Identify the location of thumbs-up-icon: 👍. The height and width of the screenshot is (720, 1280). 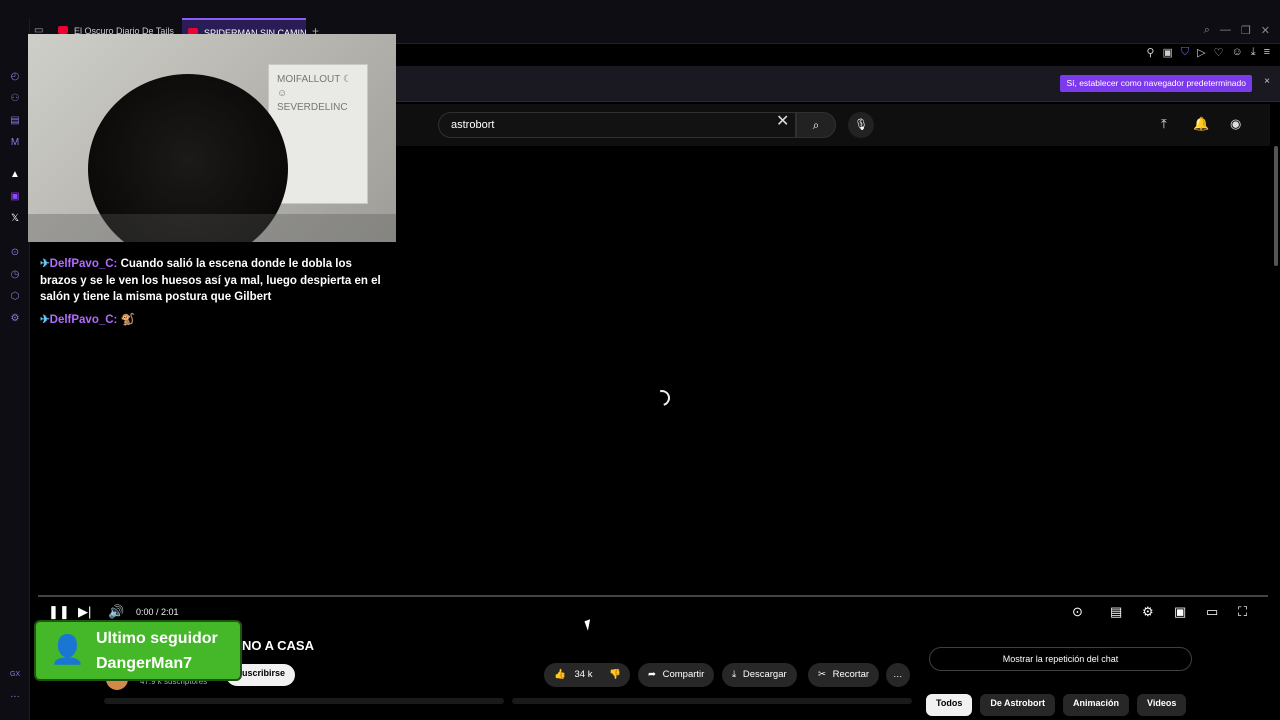
(560, 674).